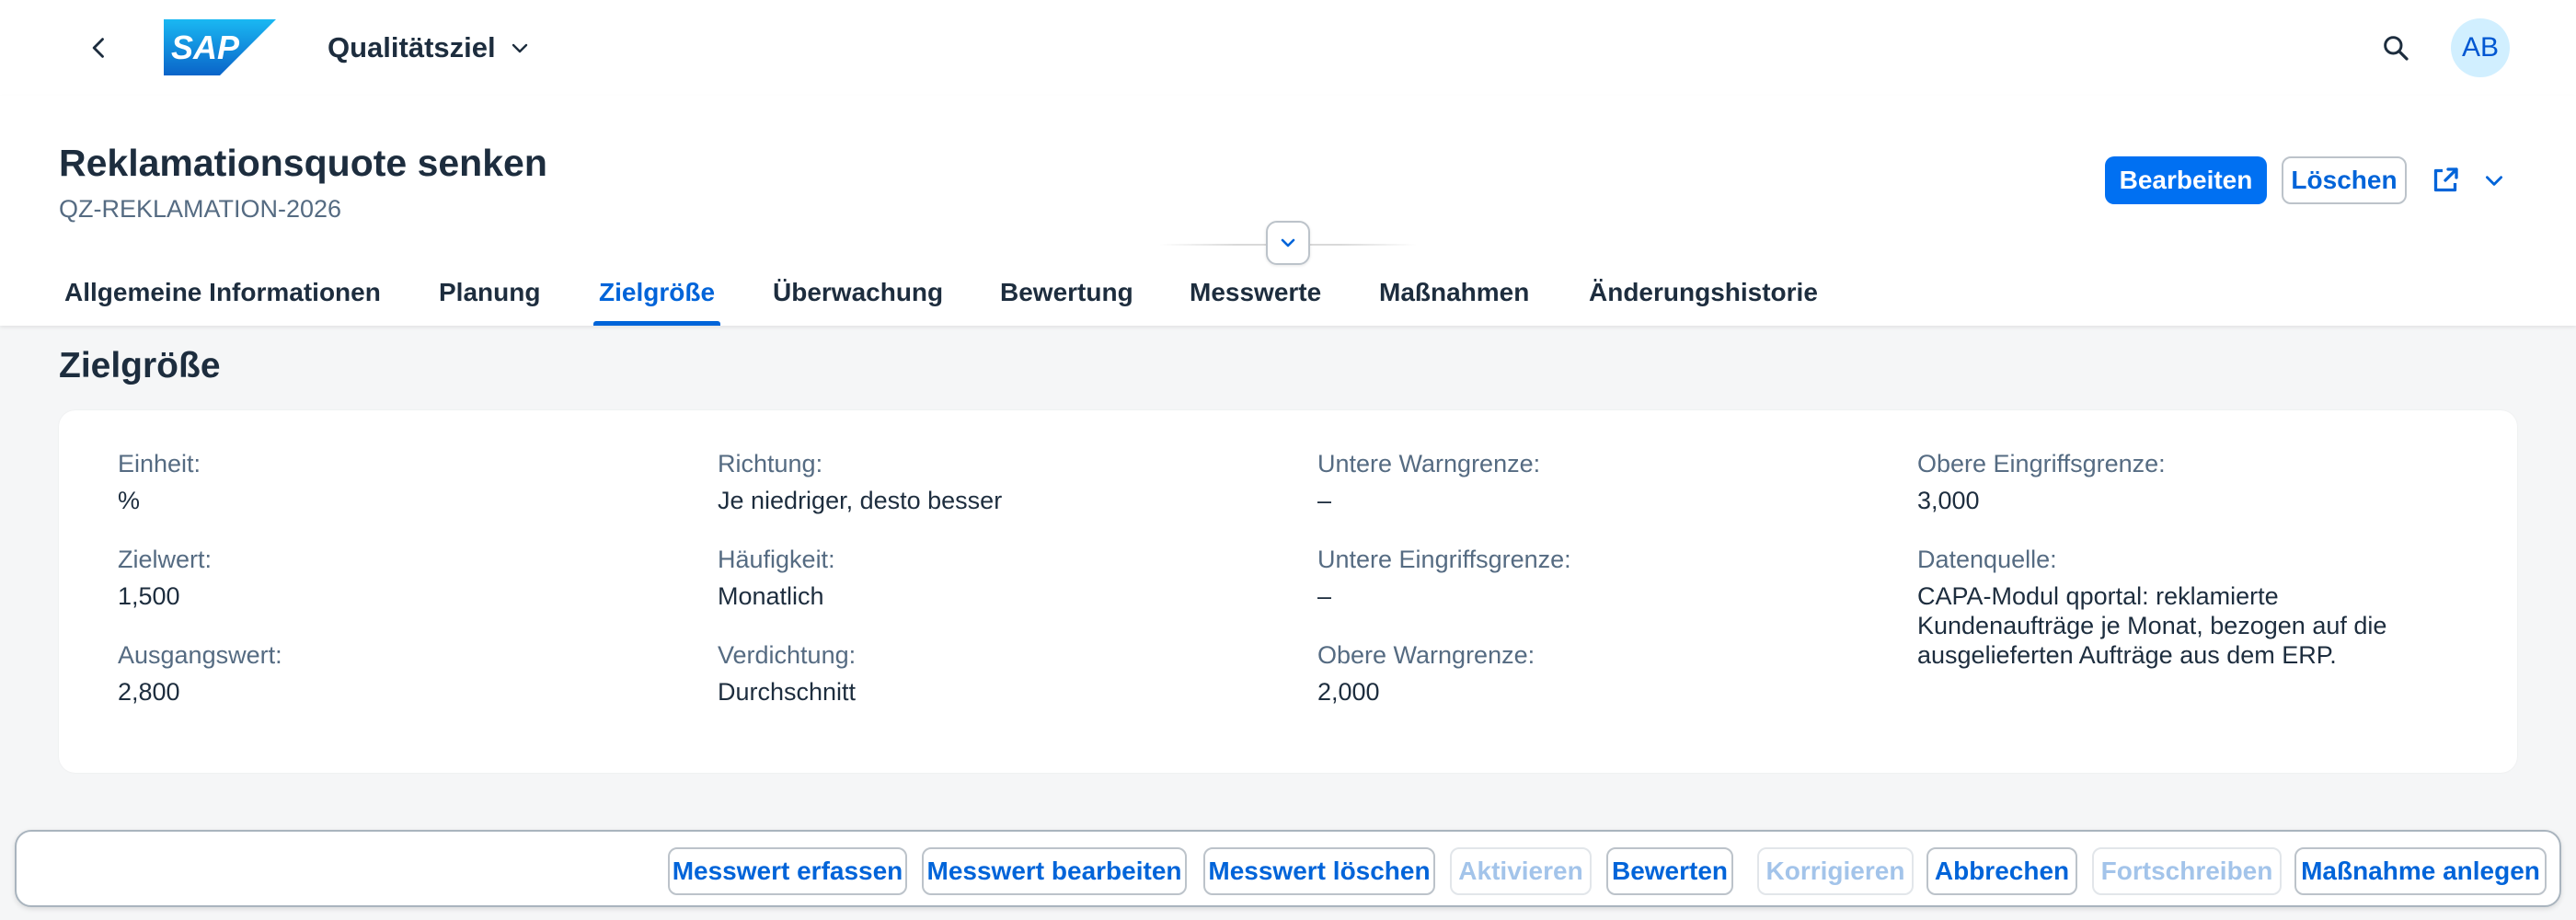 This screenshot has width=2576, height=920. What do you see at coordinates (1593, 482) in the screenshot?
I see `field-untere-warngrenze: Untere Warngrenze: –` at bounding box center [1593, 482].